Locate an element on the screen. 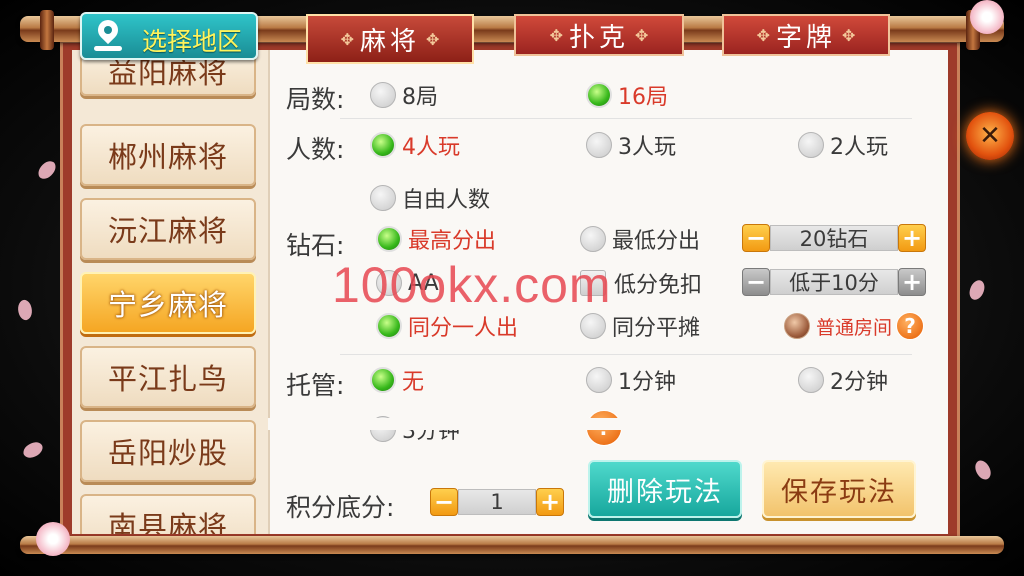  close-button: ✕ is located at coordinates (990, 136).